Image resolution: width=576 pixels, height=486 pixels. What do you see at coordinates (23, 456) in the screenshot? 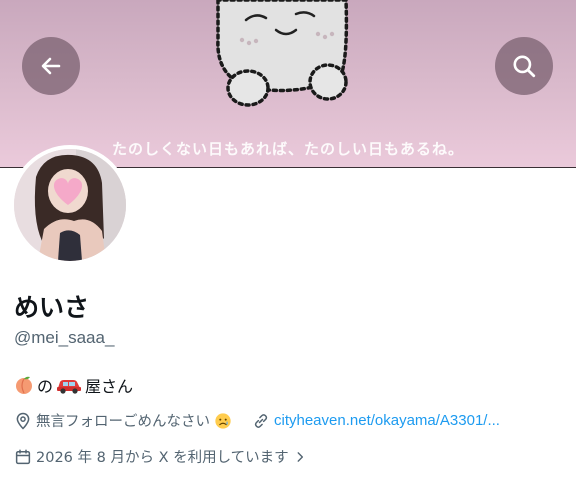
I see `calendar-icon` at bounding box center [23, 456].